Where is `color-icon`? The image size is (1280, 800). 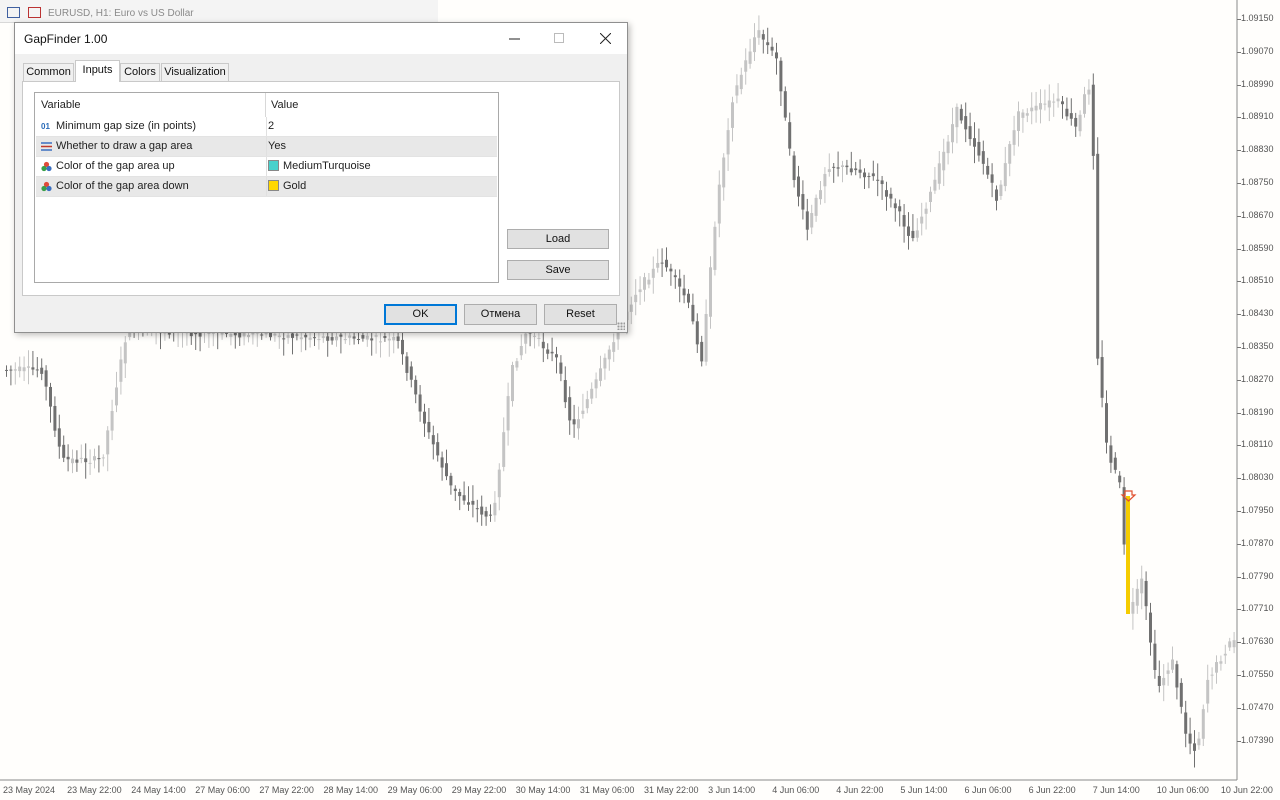
color-icon is located at coordinates (46, 186).